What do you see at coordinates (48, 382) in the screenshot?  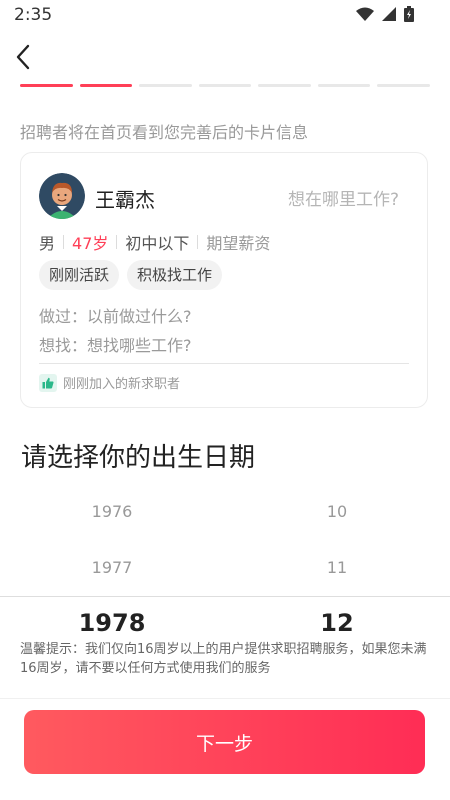 I see `thumbs-up-icon` at bounding box center [48, 382].